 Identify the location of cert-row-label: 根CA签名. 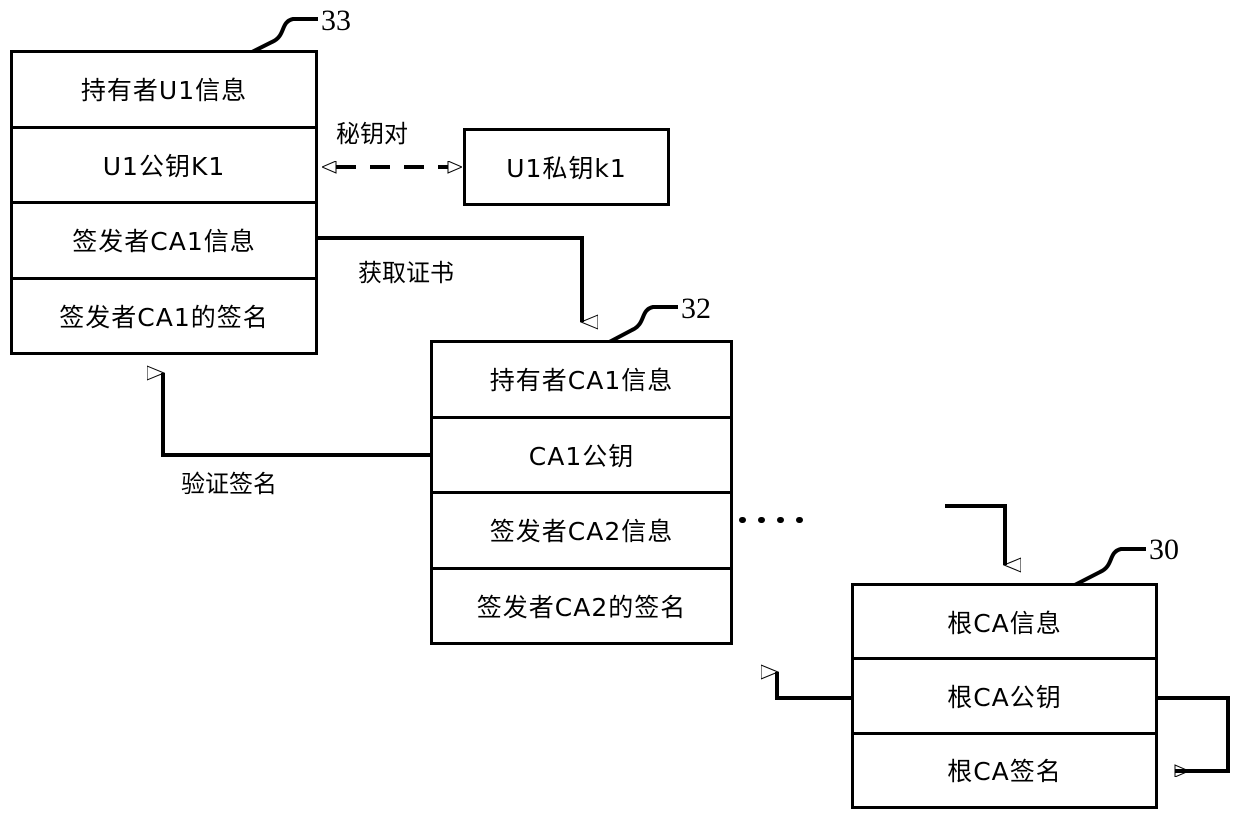
(1004, 772).